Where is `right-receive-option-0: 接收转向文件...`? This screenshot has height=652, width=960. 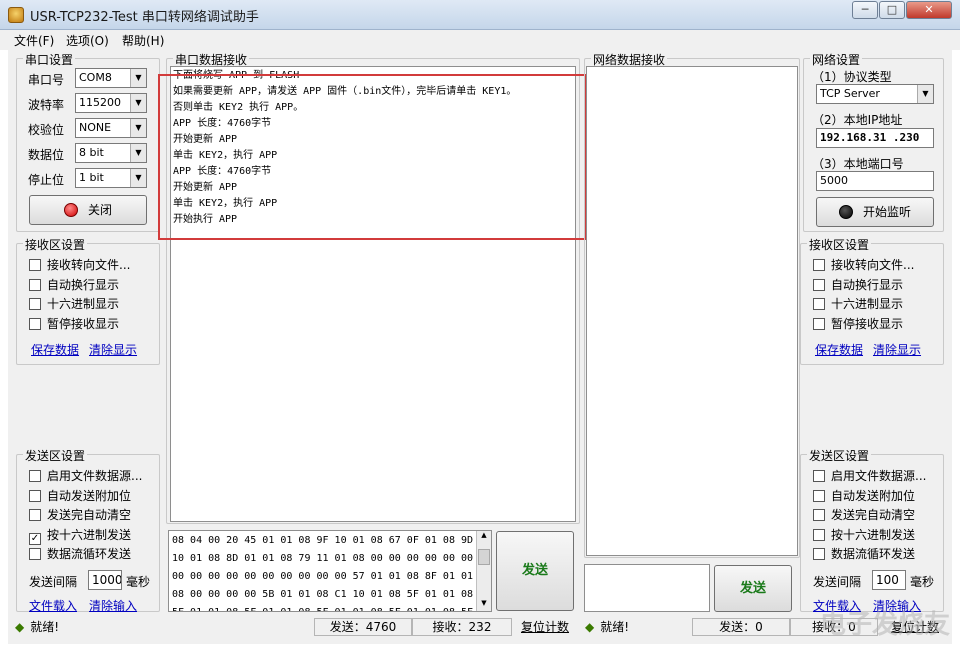
right-receive-option-0: 接收转向文件... is located at coordinates (863, 266).